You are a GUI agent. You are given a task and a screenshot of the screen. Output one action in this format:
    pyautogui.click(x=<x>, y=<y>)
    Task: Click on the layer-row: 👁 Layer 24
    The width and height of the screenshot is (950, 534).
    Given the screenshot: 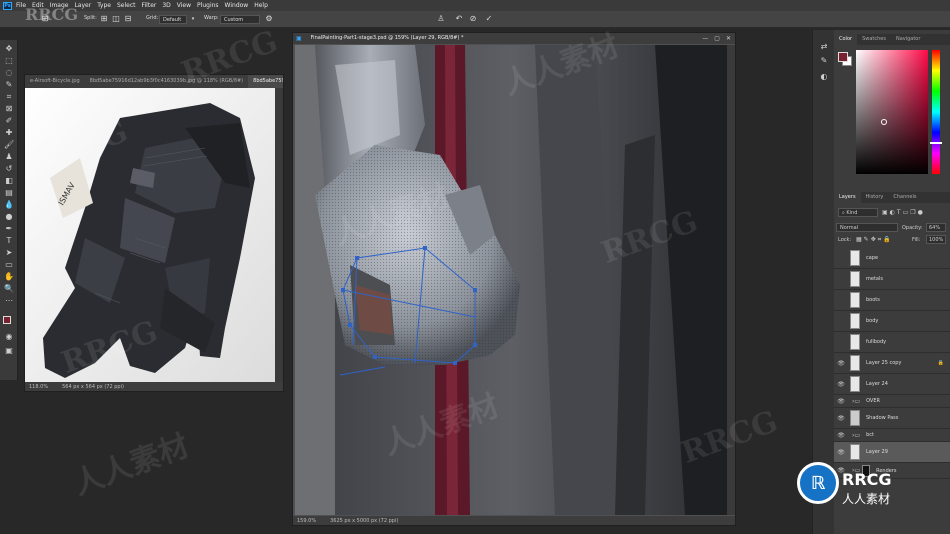 What is the action you would take?
    pyautogui.click(x=892, y=384)
    